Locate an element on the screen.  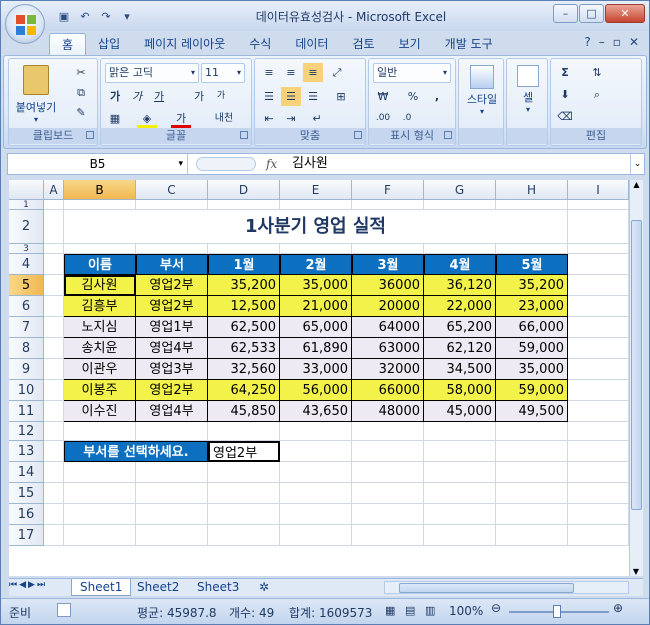
cell-A14 is located at coordinates (54, 472).